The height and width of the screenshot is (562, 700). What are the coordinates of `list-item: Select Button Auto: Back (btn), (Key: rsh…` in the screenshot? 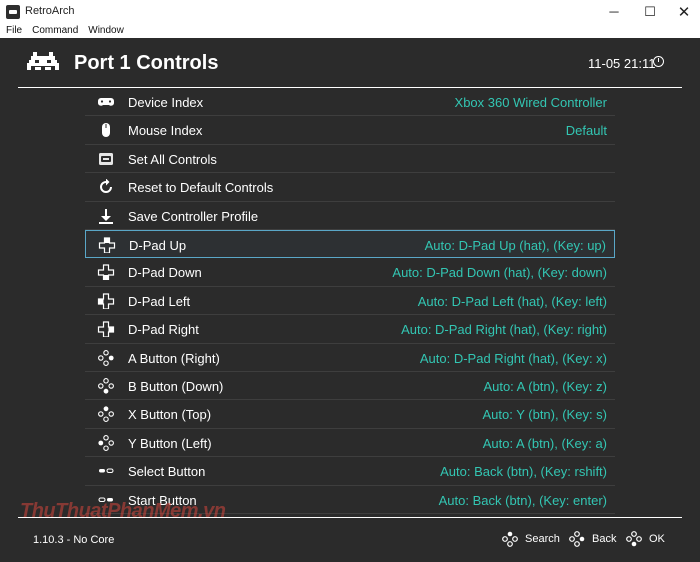 It's located at (350, 471).